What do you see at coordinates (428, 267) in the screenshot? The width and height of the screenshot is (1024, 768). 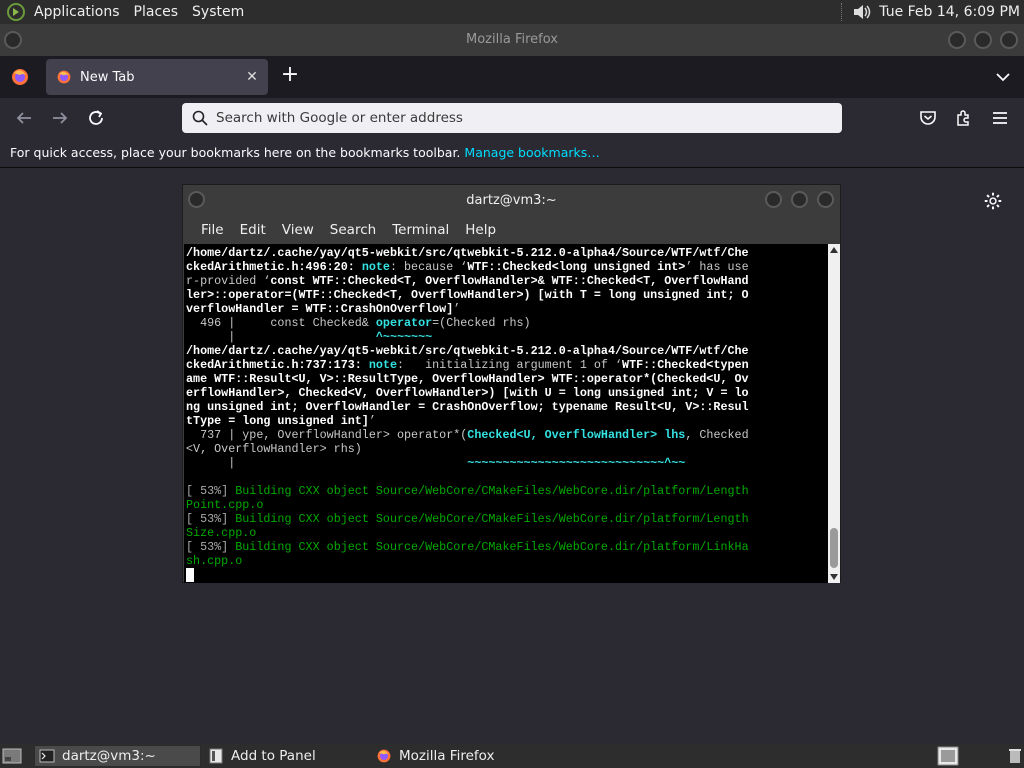 I see `terminal-segment: : because ‘` at bounding box center [428, 267].